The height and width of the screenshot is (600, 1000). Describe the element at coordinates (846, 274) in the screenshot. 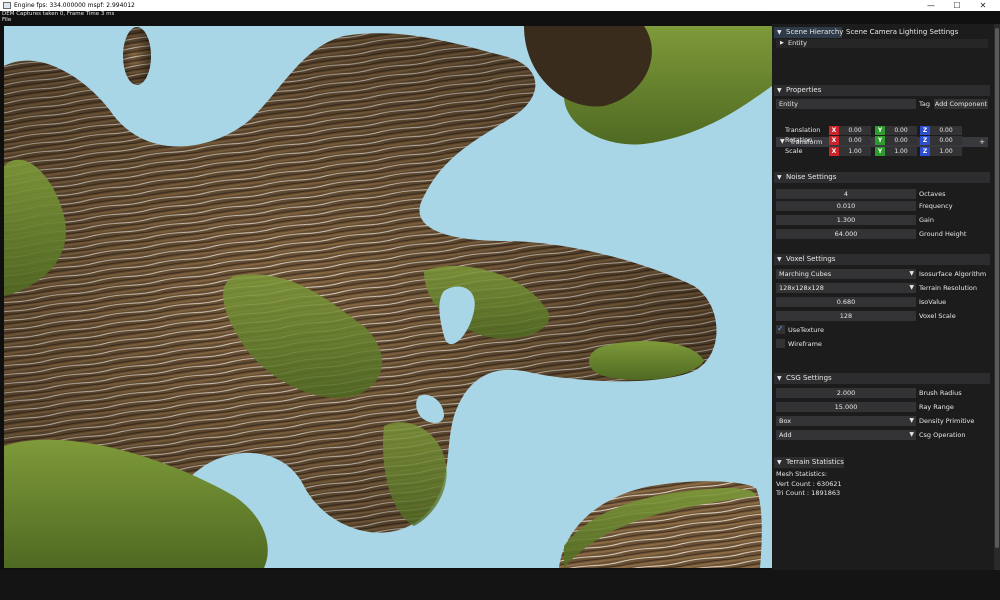

I see `isosurface-algorithm-select: Marching Cubes ▼` at that location.